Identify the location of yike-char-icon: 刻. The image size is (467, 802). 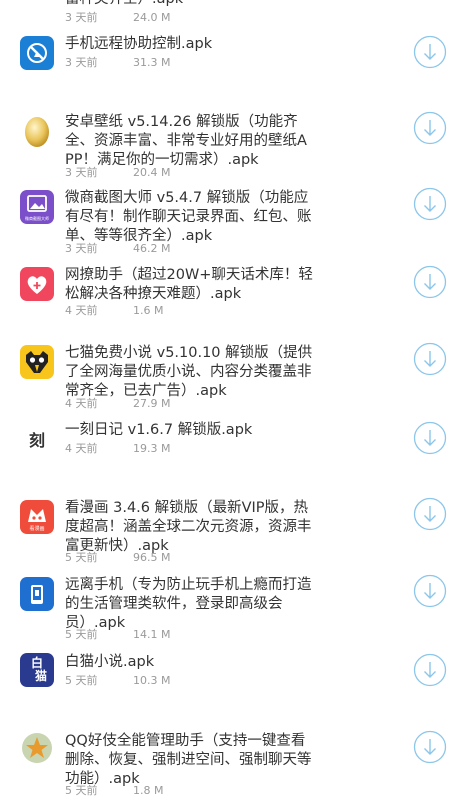
(37, 439).